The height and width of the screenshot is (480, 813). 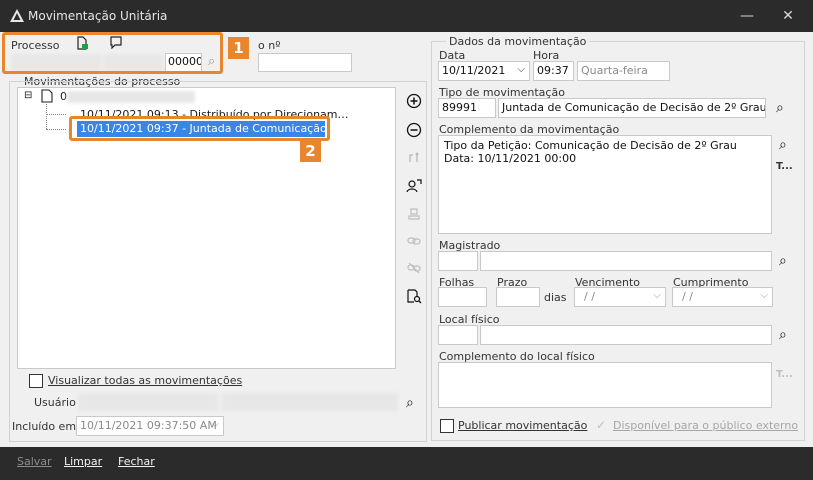 What do you see at coordinates (63, 96) in the screenshot?
I see `tree-root-prefix: 0` at bounding box center [63, 96].